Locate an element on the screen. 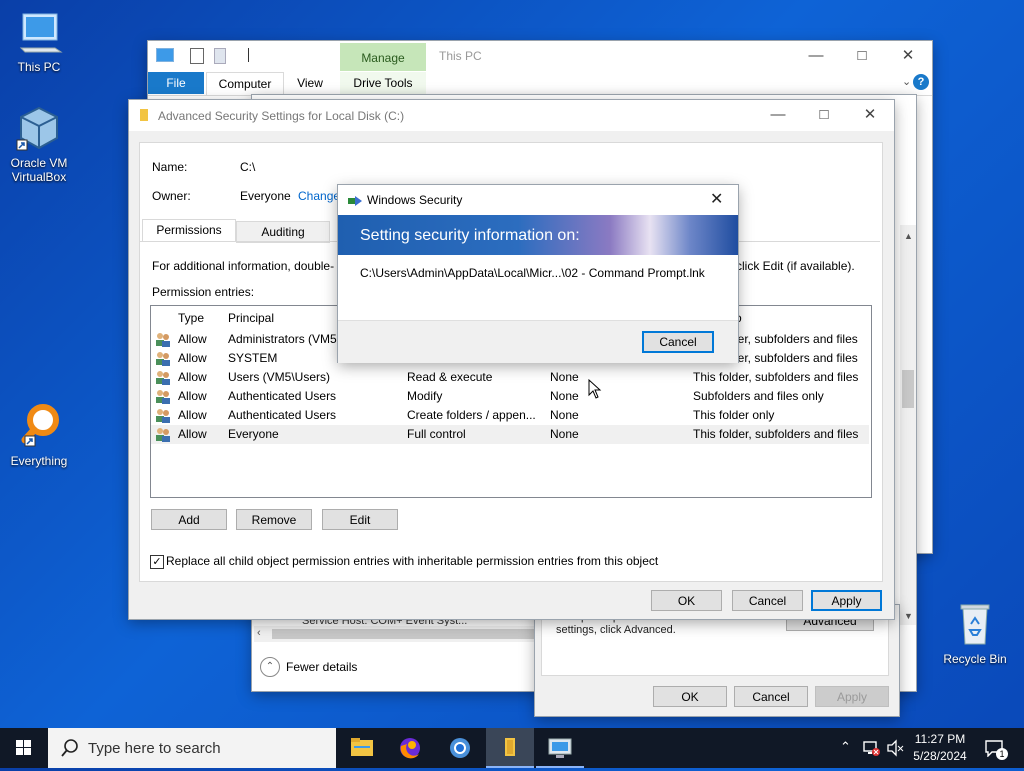 This screenshot has width=1024, height=771. virtualbox-cube-icon is located at coordinates (39, 128).